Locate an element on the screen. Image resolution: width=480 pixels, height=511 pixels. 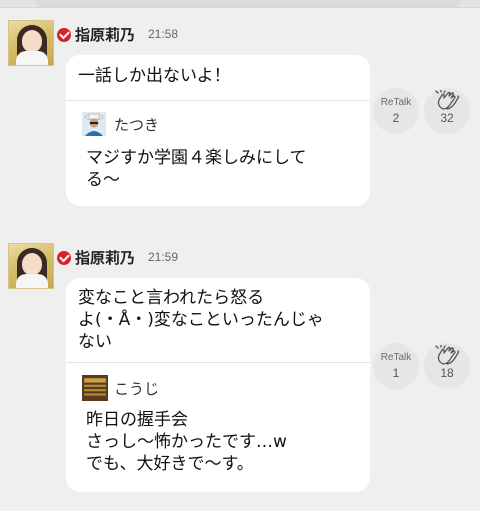
retalk-button: ReTalk 1 is located at coordinates (396, 366).